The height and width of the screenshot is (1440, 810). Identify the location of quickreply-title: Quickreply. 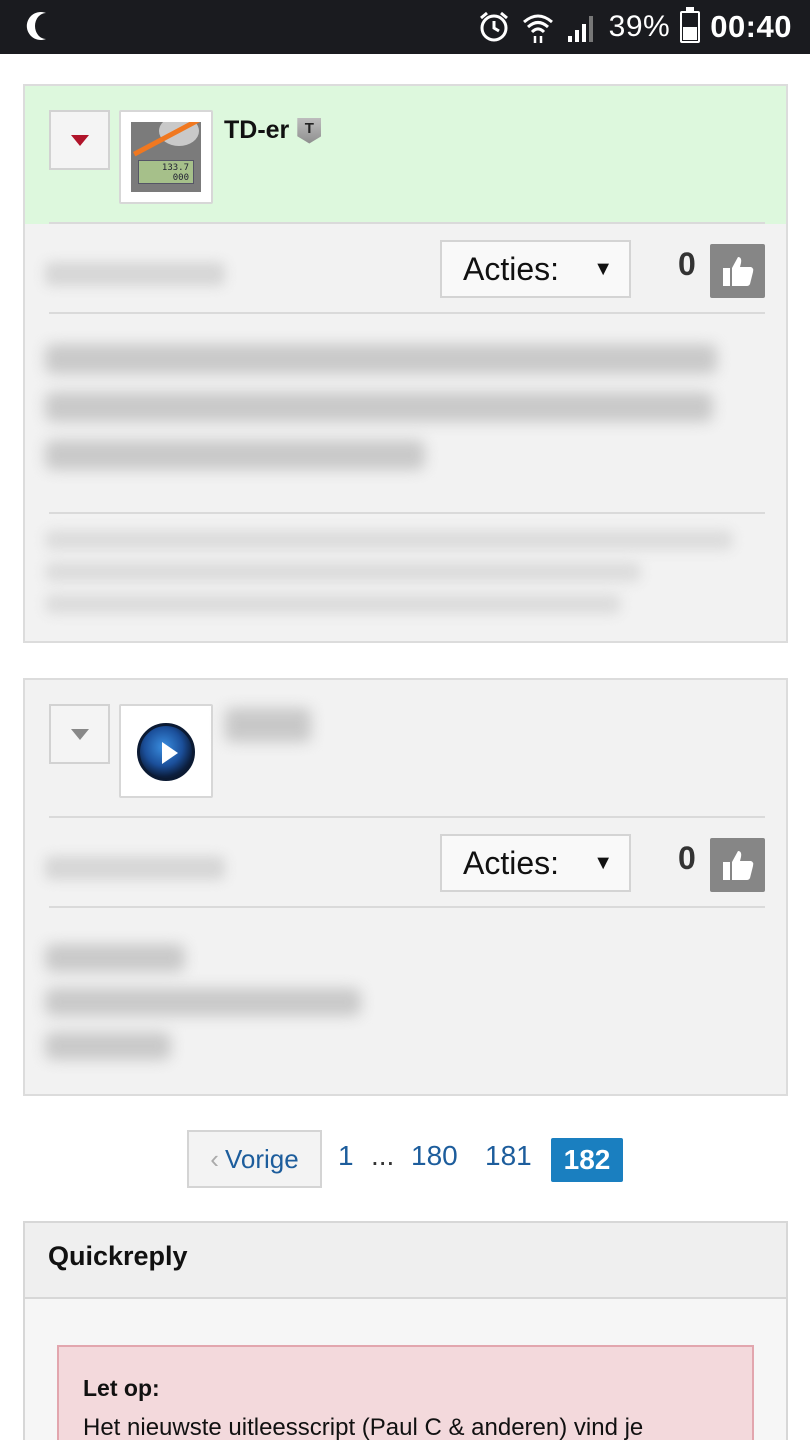
(405, 1261).